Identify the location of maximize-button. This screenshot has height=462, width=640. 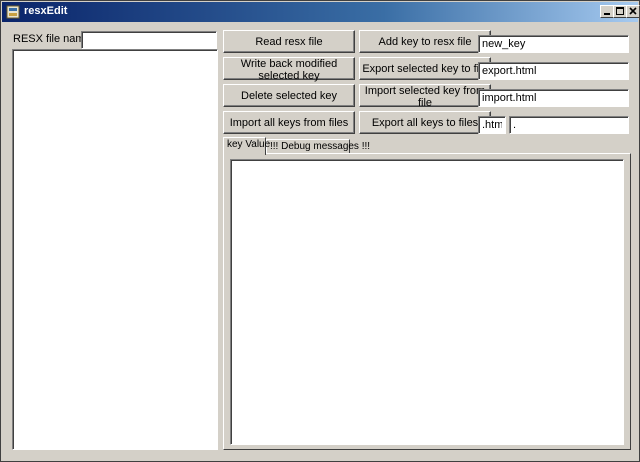
(620, 11).